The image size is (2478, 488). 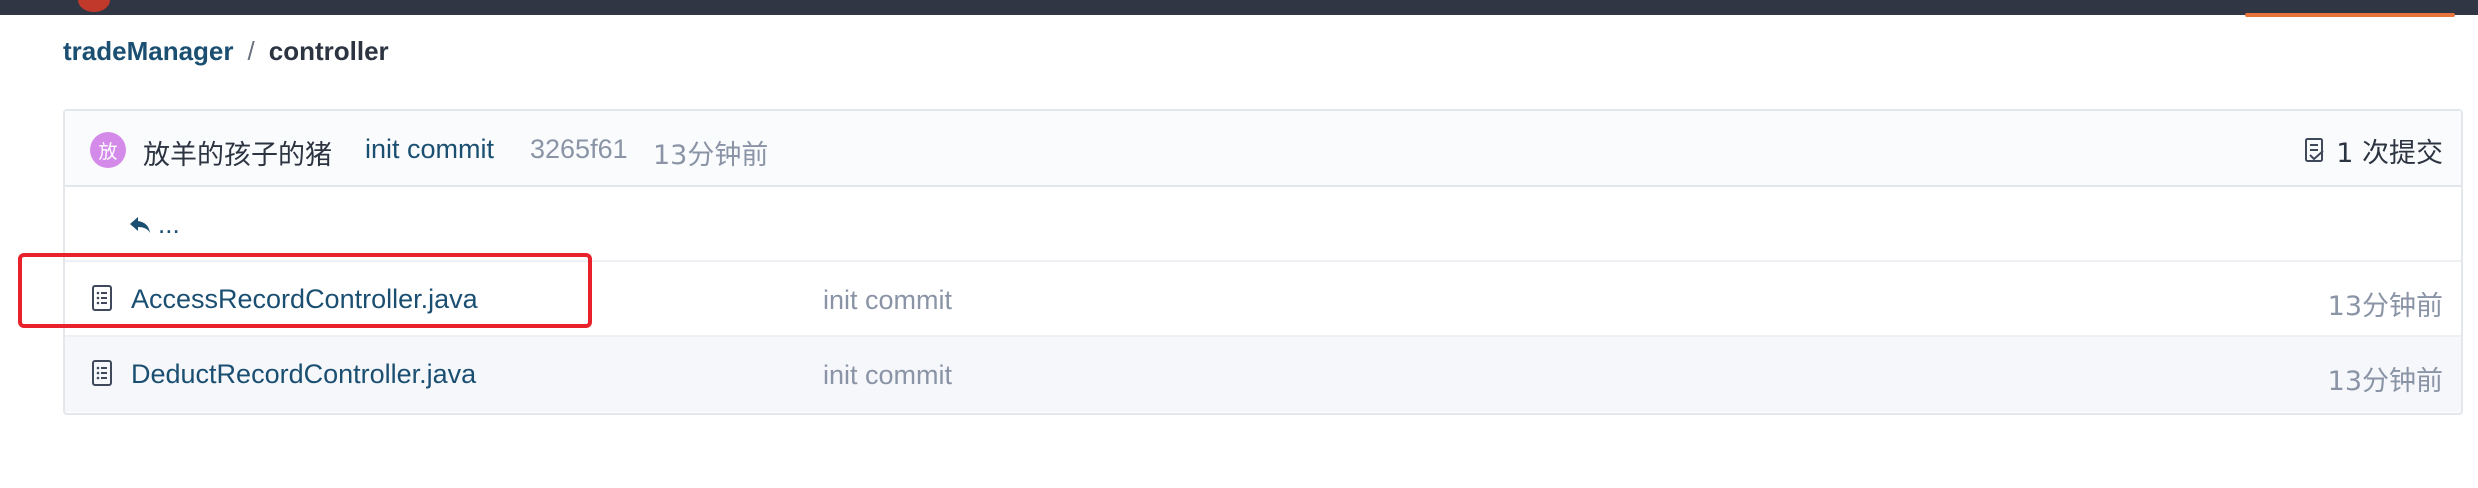 I want to click on commit-hash: 3265f61, so click(x=579, y=149).